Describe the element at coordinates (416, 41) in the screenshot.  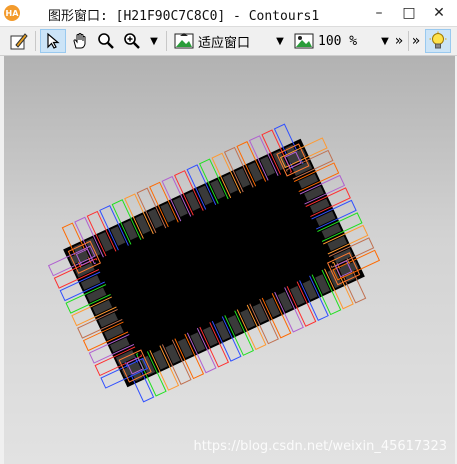
I see `toolbar-overflow-button-2: »` at that location.